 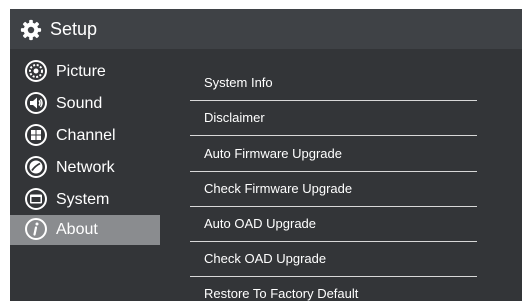 What do you see at coordinates (74, 29) in the screenshot?
I see `page-title: Setup` at bounding box center [74, 29].